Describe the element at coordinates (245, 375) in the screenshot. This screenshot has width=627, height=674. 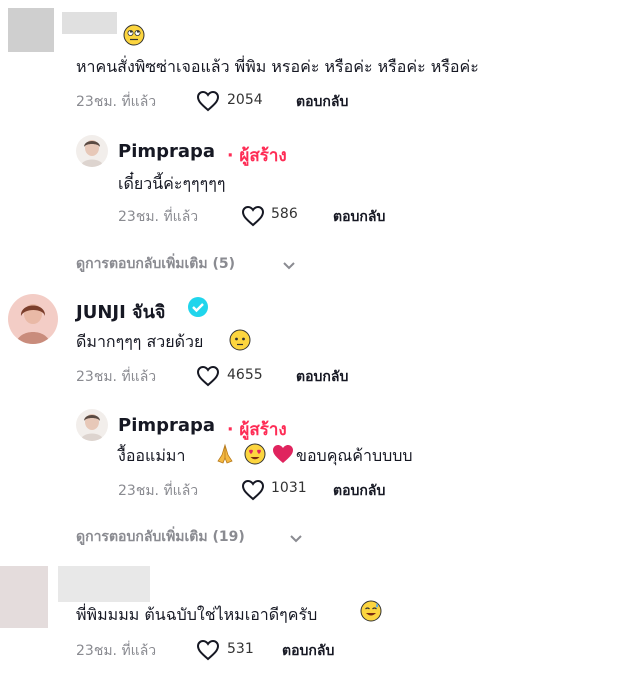
I see `like-count: 4655` at that location.